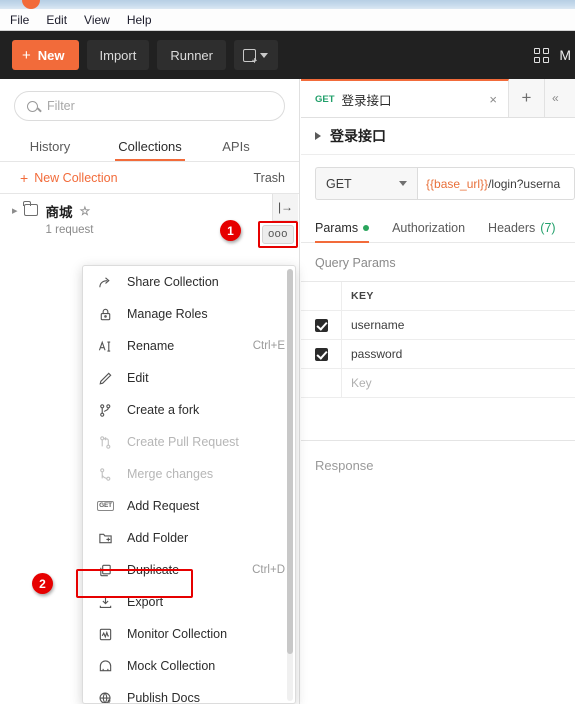 Image resolution: width=575 pixels, height=704 pixels. I want to click on main-toolbar: + New Import Runner M, so click(287, 55).